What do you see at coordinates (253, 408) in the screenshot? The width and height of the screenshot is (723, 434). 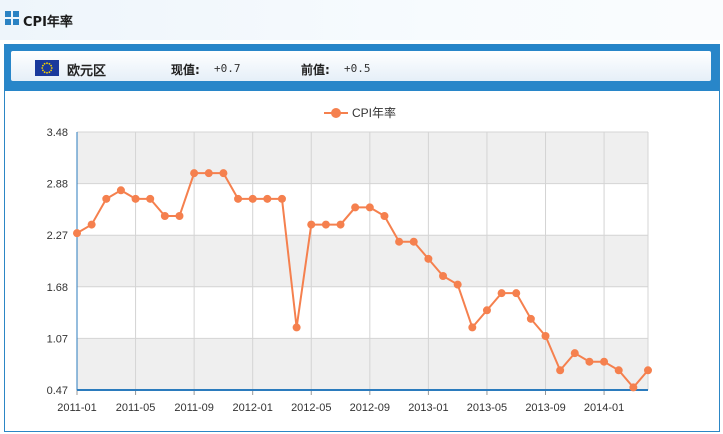 I see `x-tick-label: 2012-01` at bounding box center [253, 408].